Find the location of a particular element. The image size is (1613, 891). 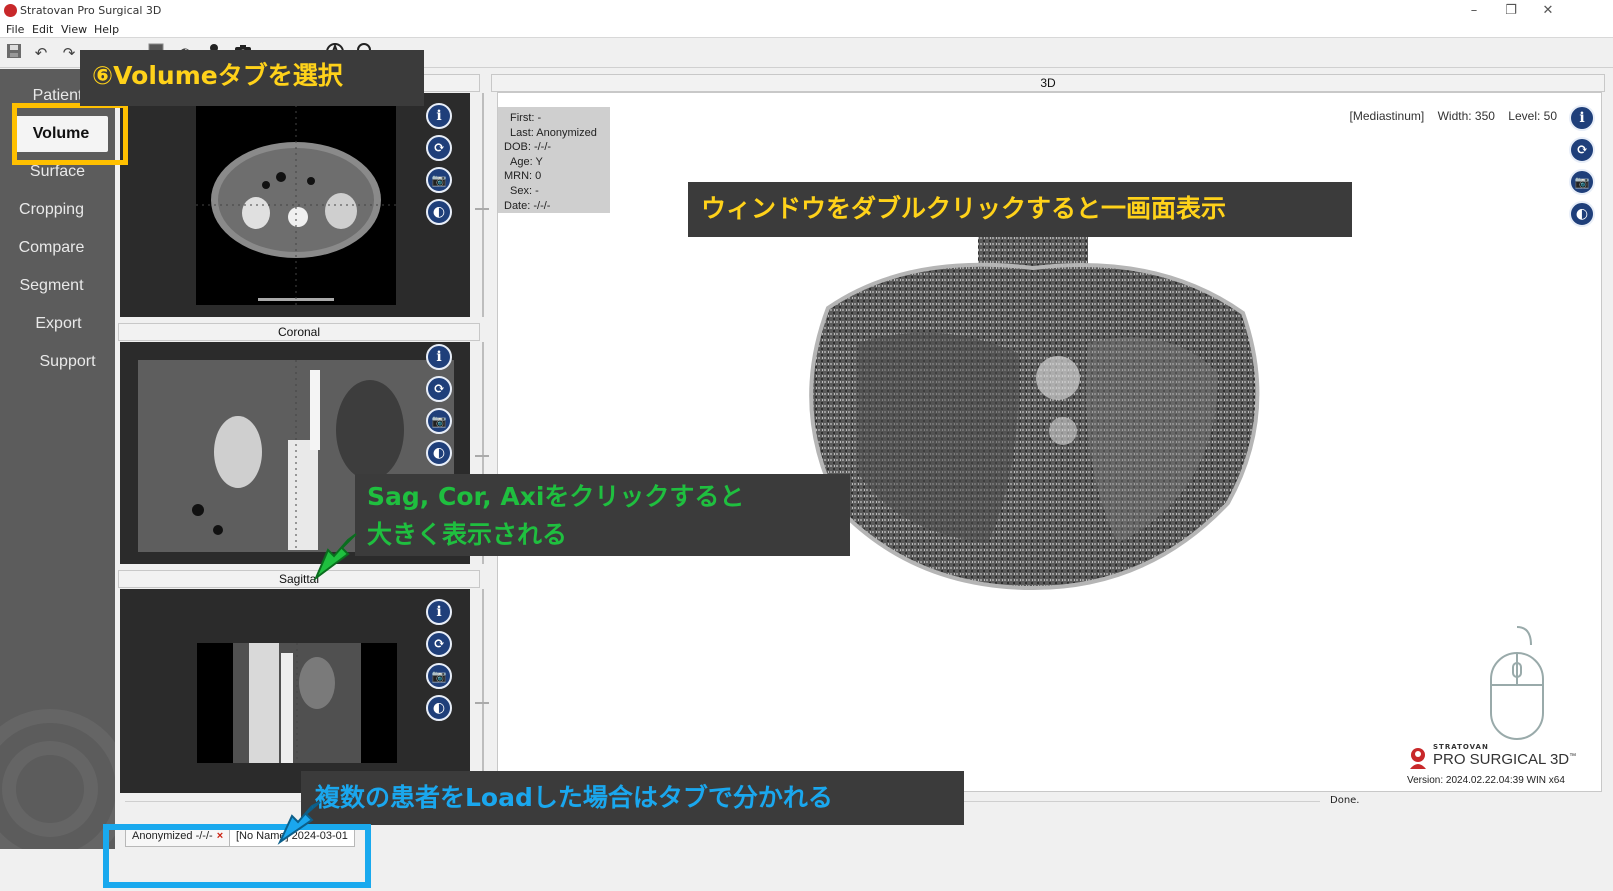

menu-help: Help is located at coordinates (106, 29).